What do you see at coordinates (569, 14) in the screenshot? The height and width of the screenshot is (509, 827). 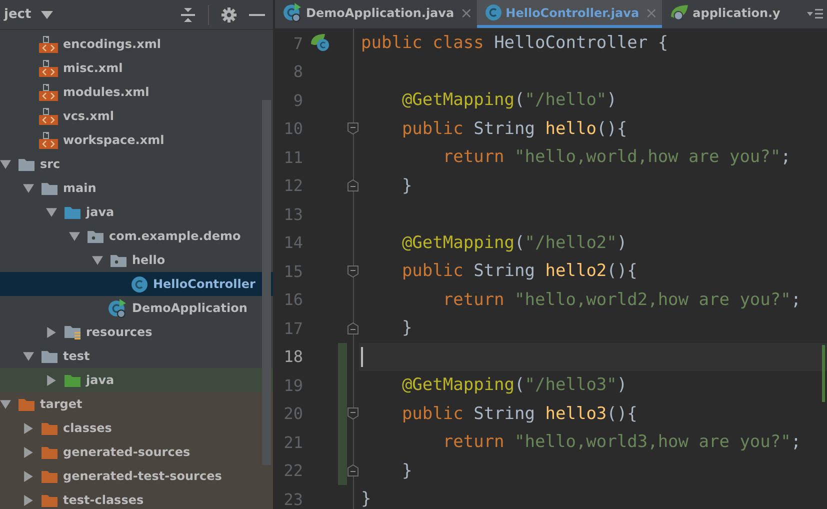 I see `editor-tab: HelloController.java ×` at bounding box center [569, 14].